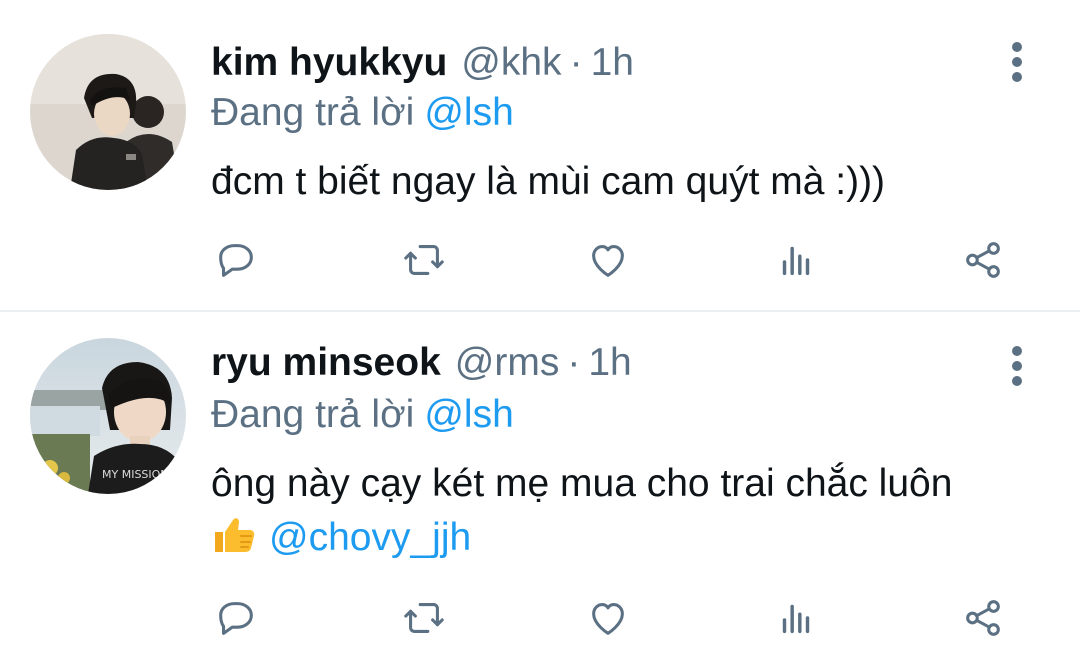  What do you see at coordinates (329, 62) in the screenshot?
I see `display-name: kim hyukkyu` at bounding box center [329, 62].